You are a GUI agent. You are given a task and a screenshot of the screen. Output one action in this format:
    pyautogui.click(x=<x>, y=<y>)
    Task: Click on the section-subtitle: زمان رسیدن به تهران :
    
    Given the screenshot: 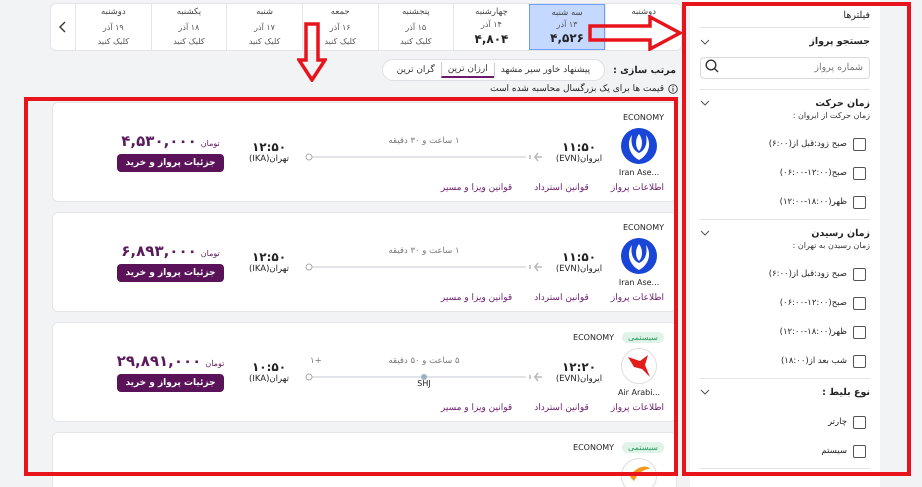 What is the action you would take?
    pyautogui.click(x=831, y=245)
    